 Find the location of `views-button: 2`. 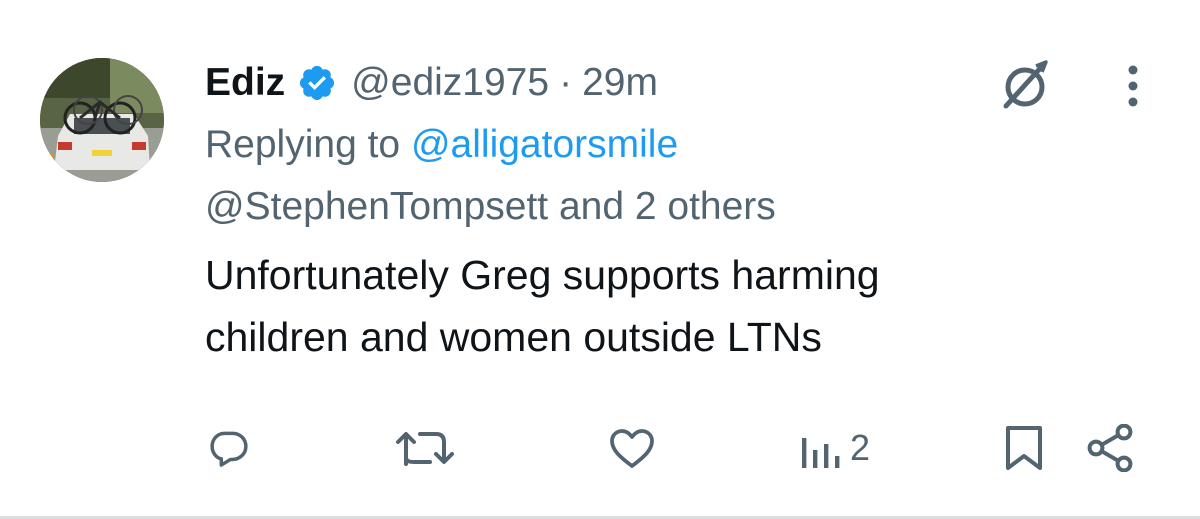

views-button: 2 is located at coordinates (835, 448).